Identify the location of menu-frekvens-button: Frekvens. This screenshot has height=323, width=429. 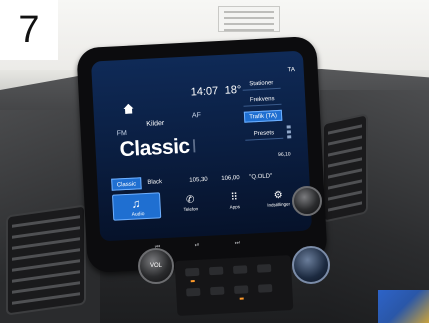
(262, 100).